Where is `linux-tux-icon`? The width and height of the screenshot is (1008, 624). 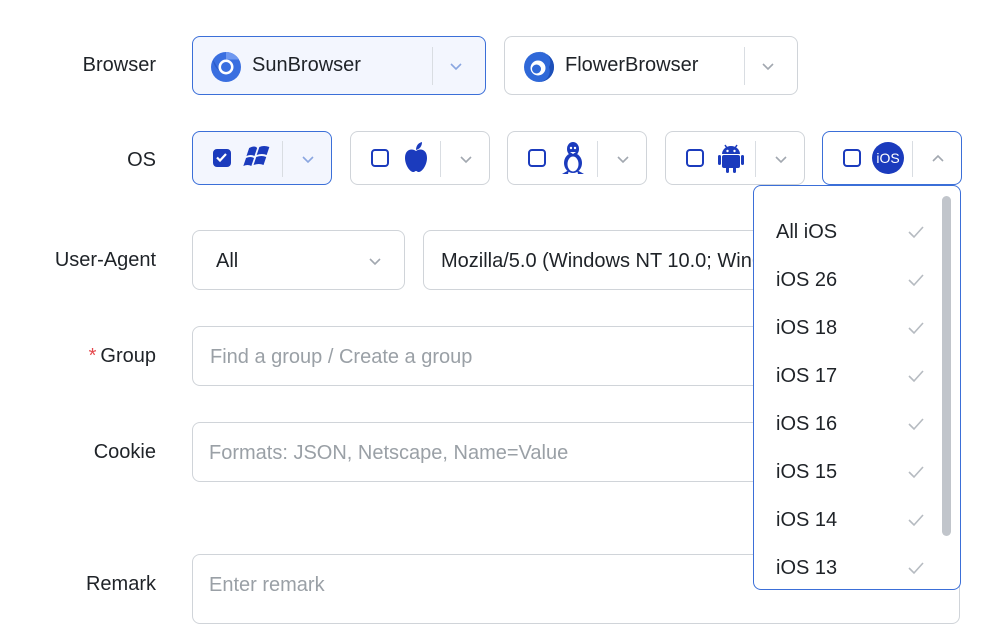
linux-tux-icon is located at coordinates (573, 158).